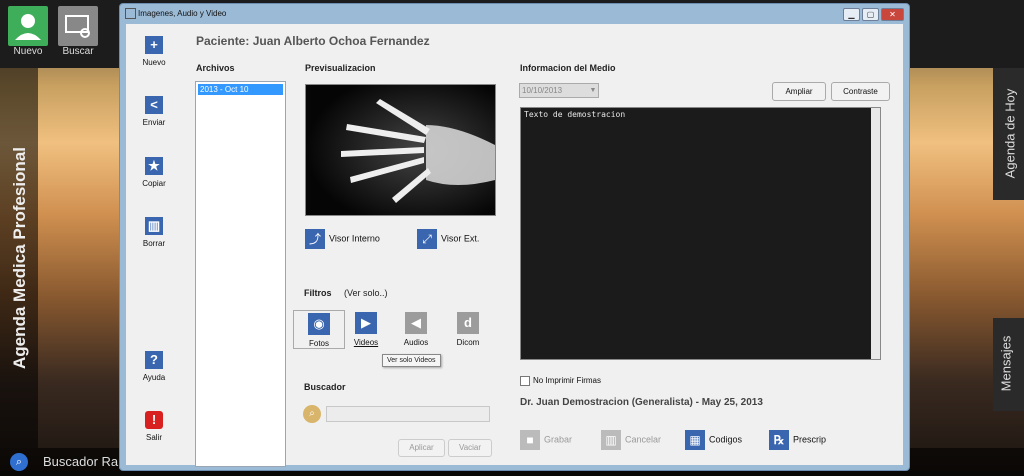 The image size is (1024, 476). Describe the element at coordinates (19, 462) in the screenshot. I see `quick-search-icon: ⌕` at that location.